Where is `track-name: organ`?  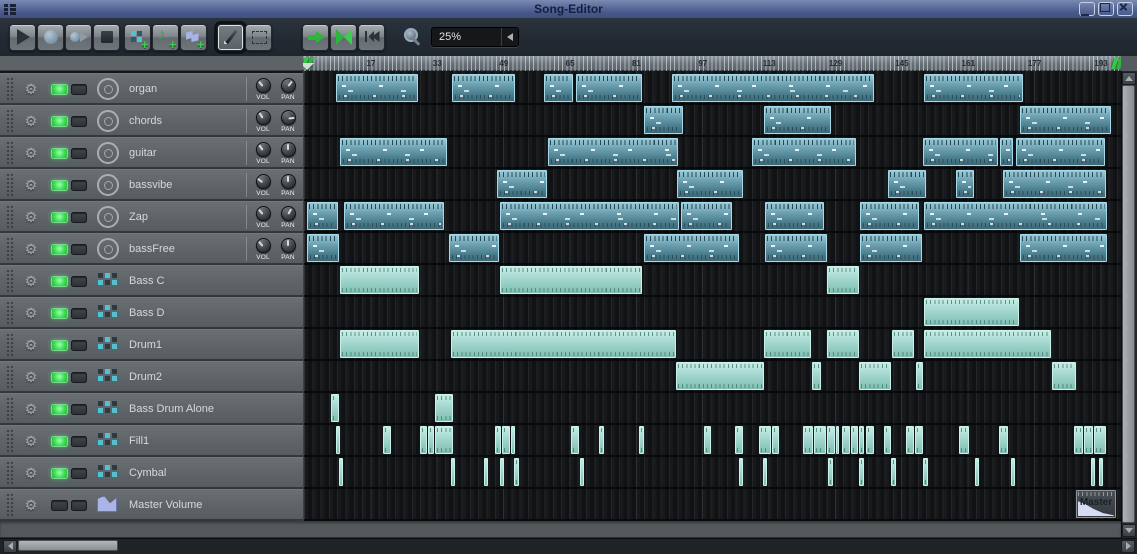
track-name: organ is located at coordinates (143, 89).